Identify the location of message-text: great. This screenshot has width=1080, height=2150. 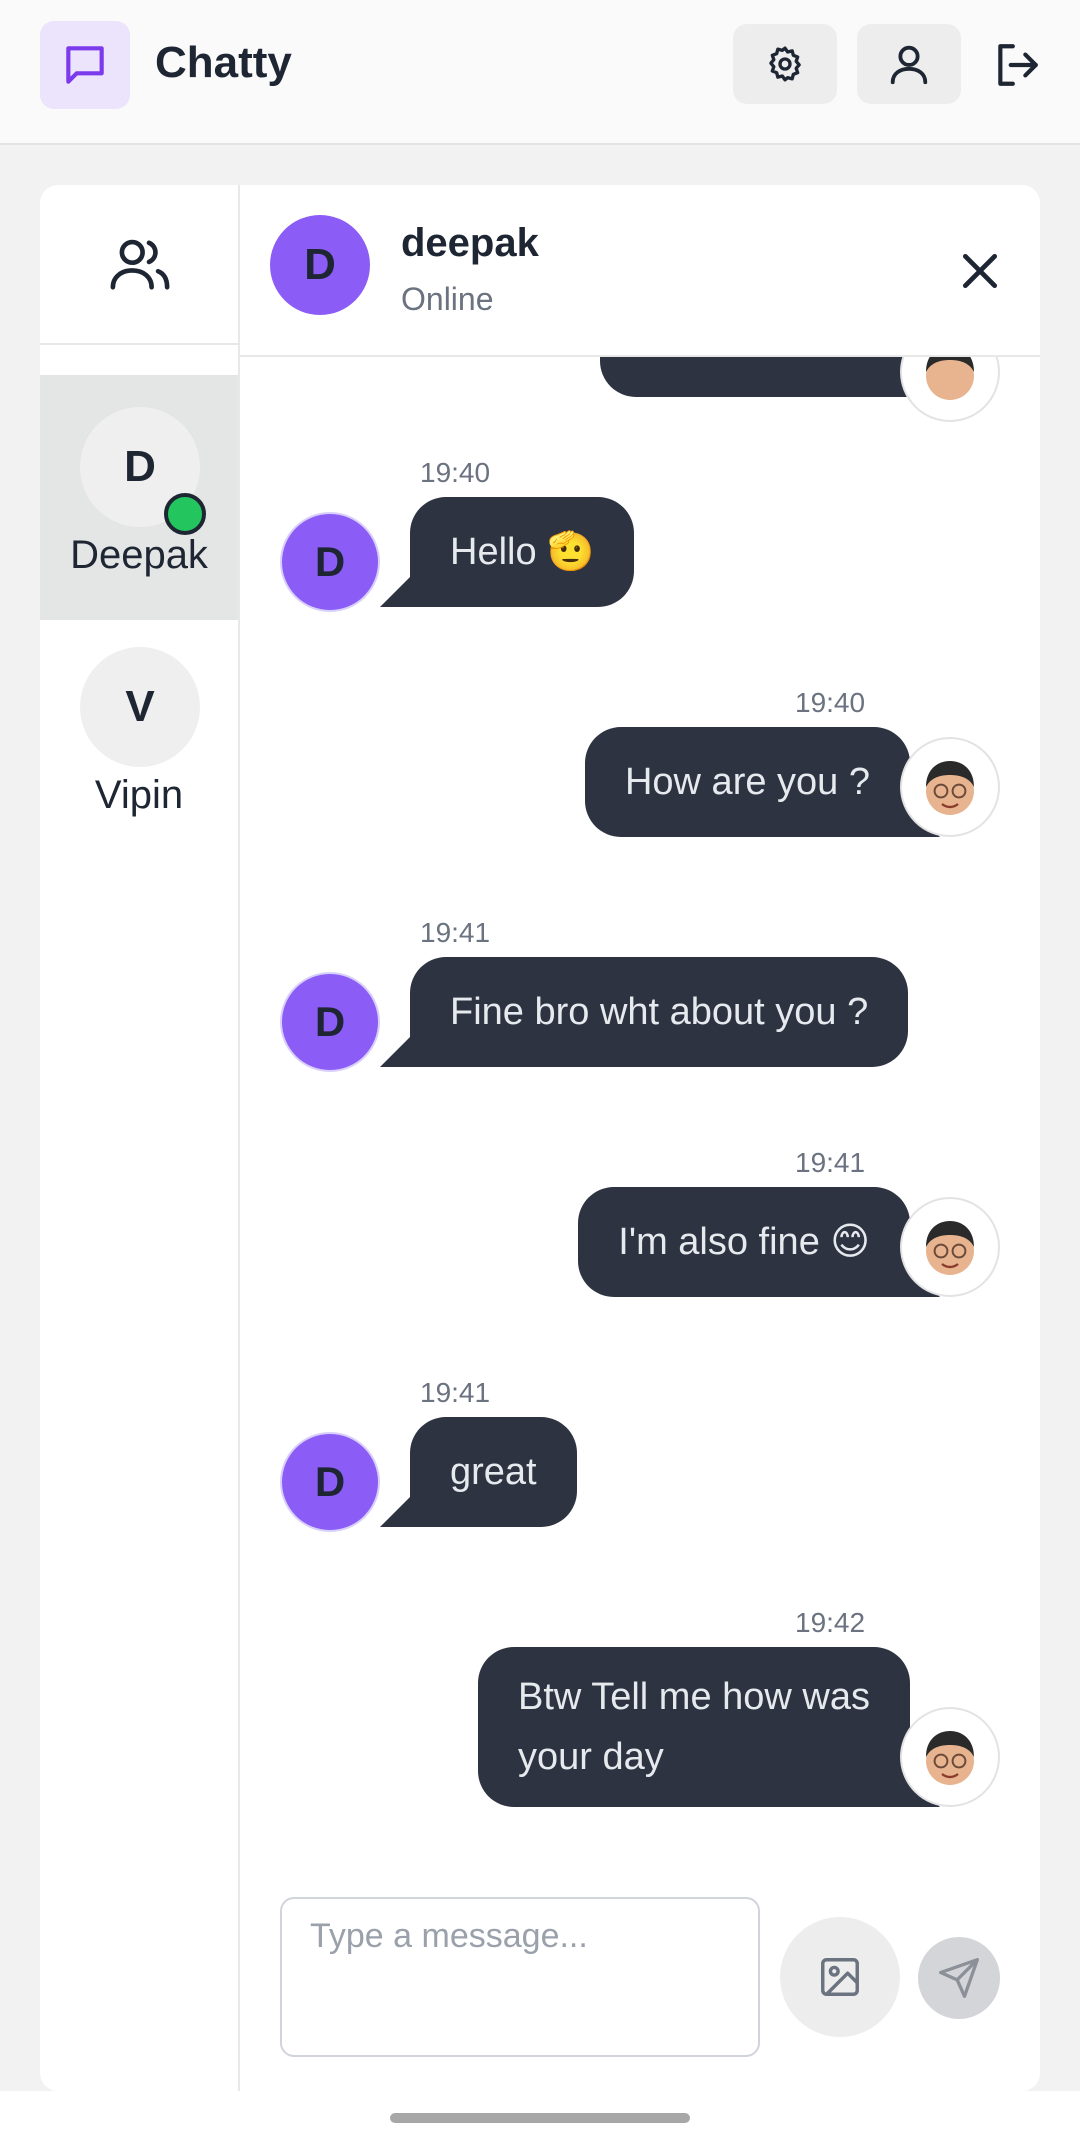
(493, 1472).